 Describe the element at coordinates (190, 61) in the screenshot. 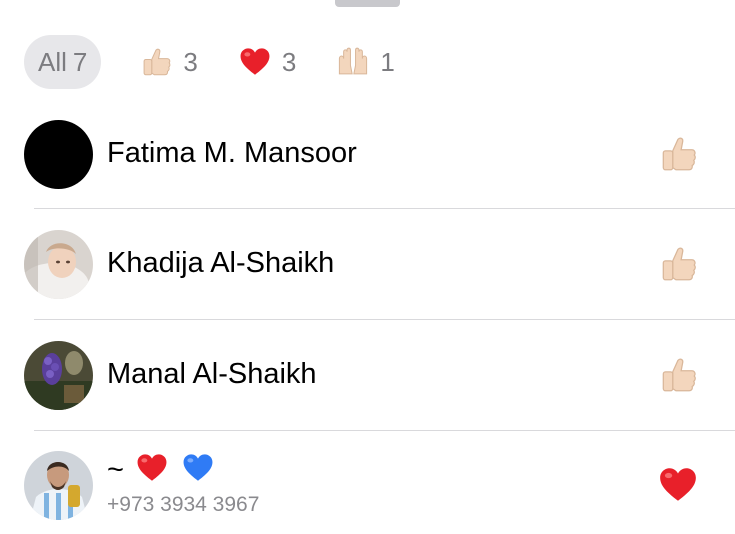

I see `tab-thumbs-up-count: 3` at that location.